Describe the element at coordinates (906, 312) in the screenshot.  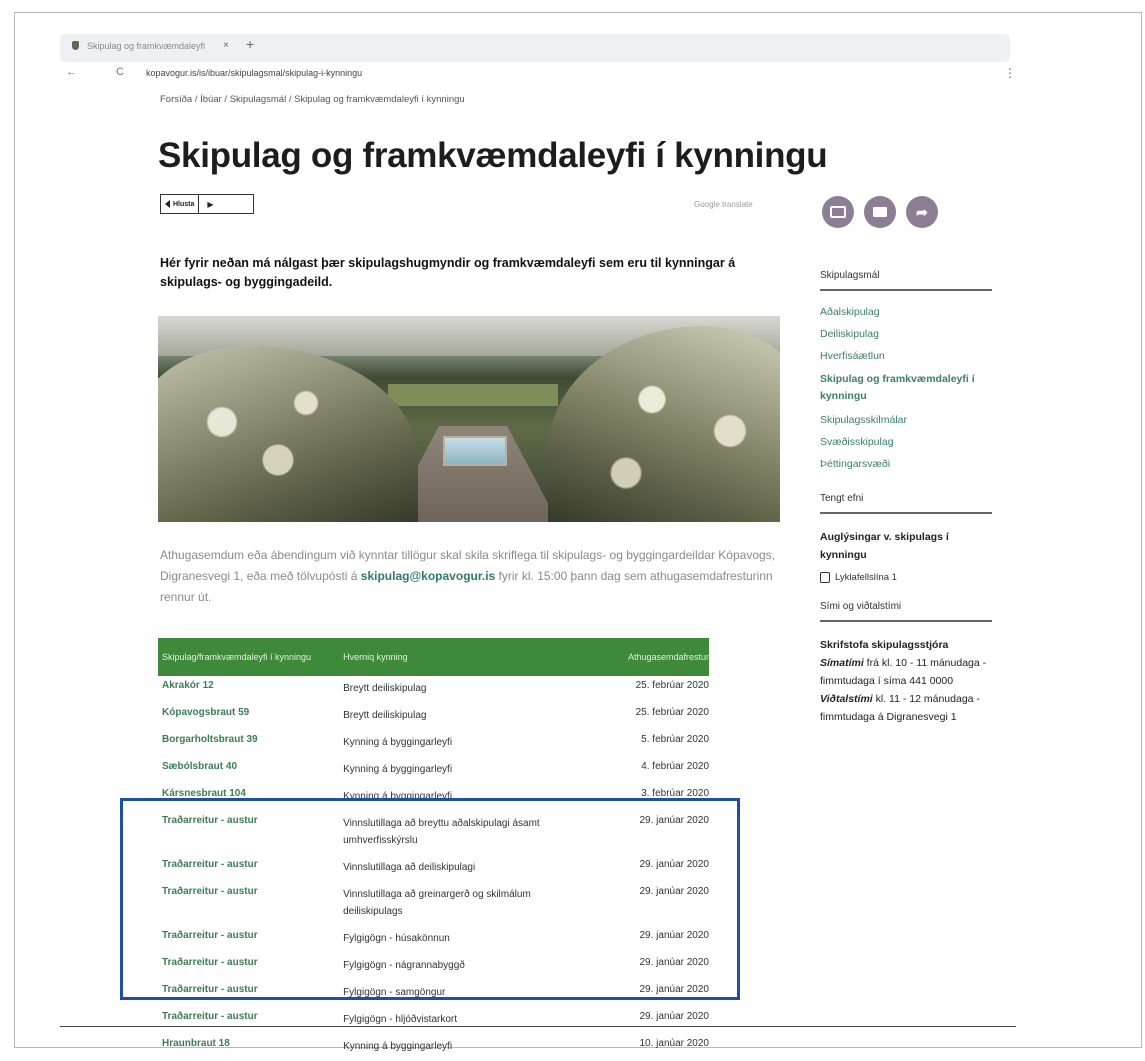
I see `sidebar-link: Aðalskipulag` at that location.